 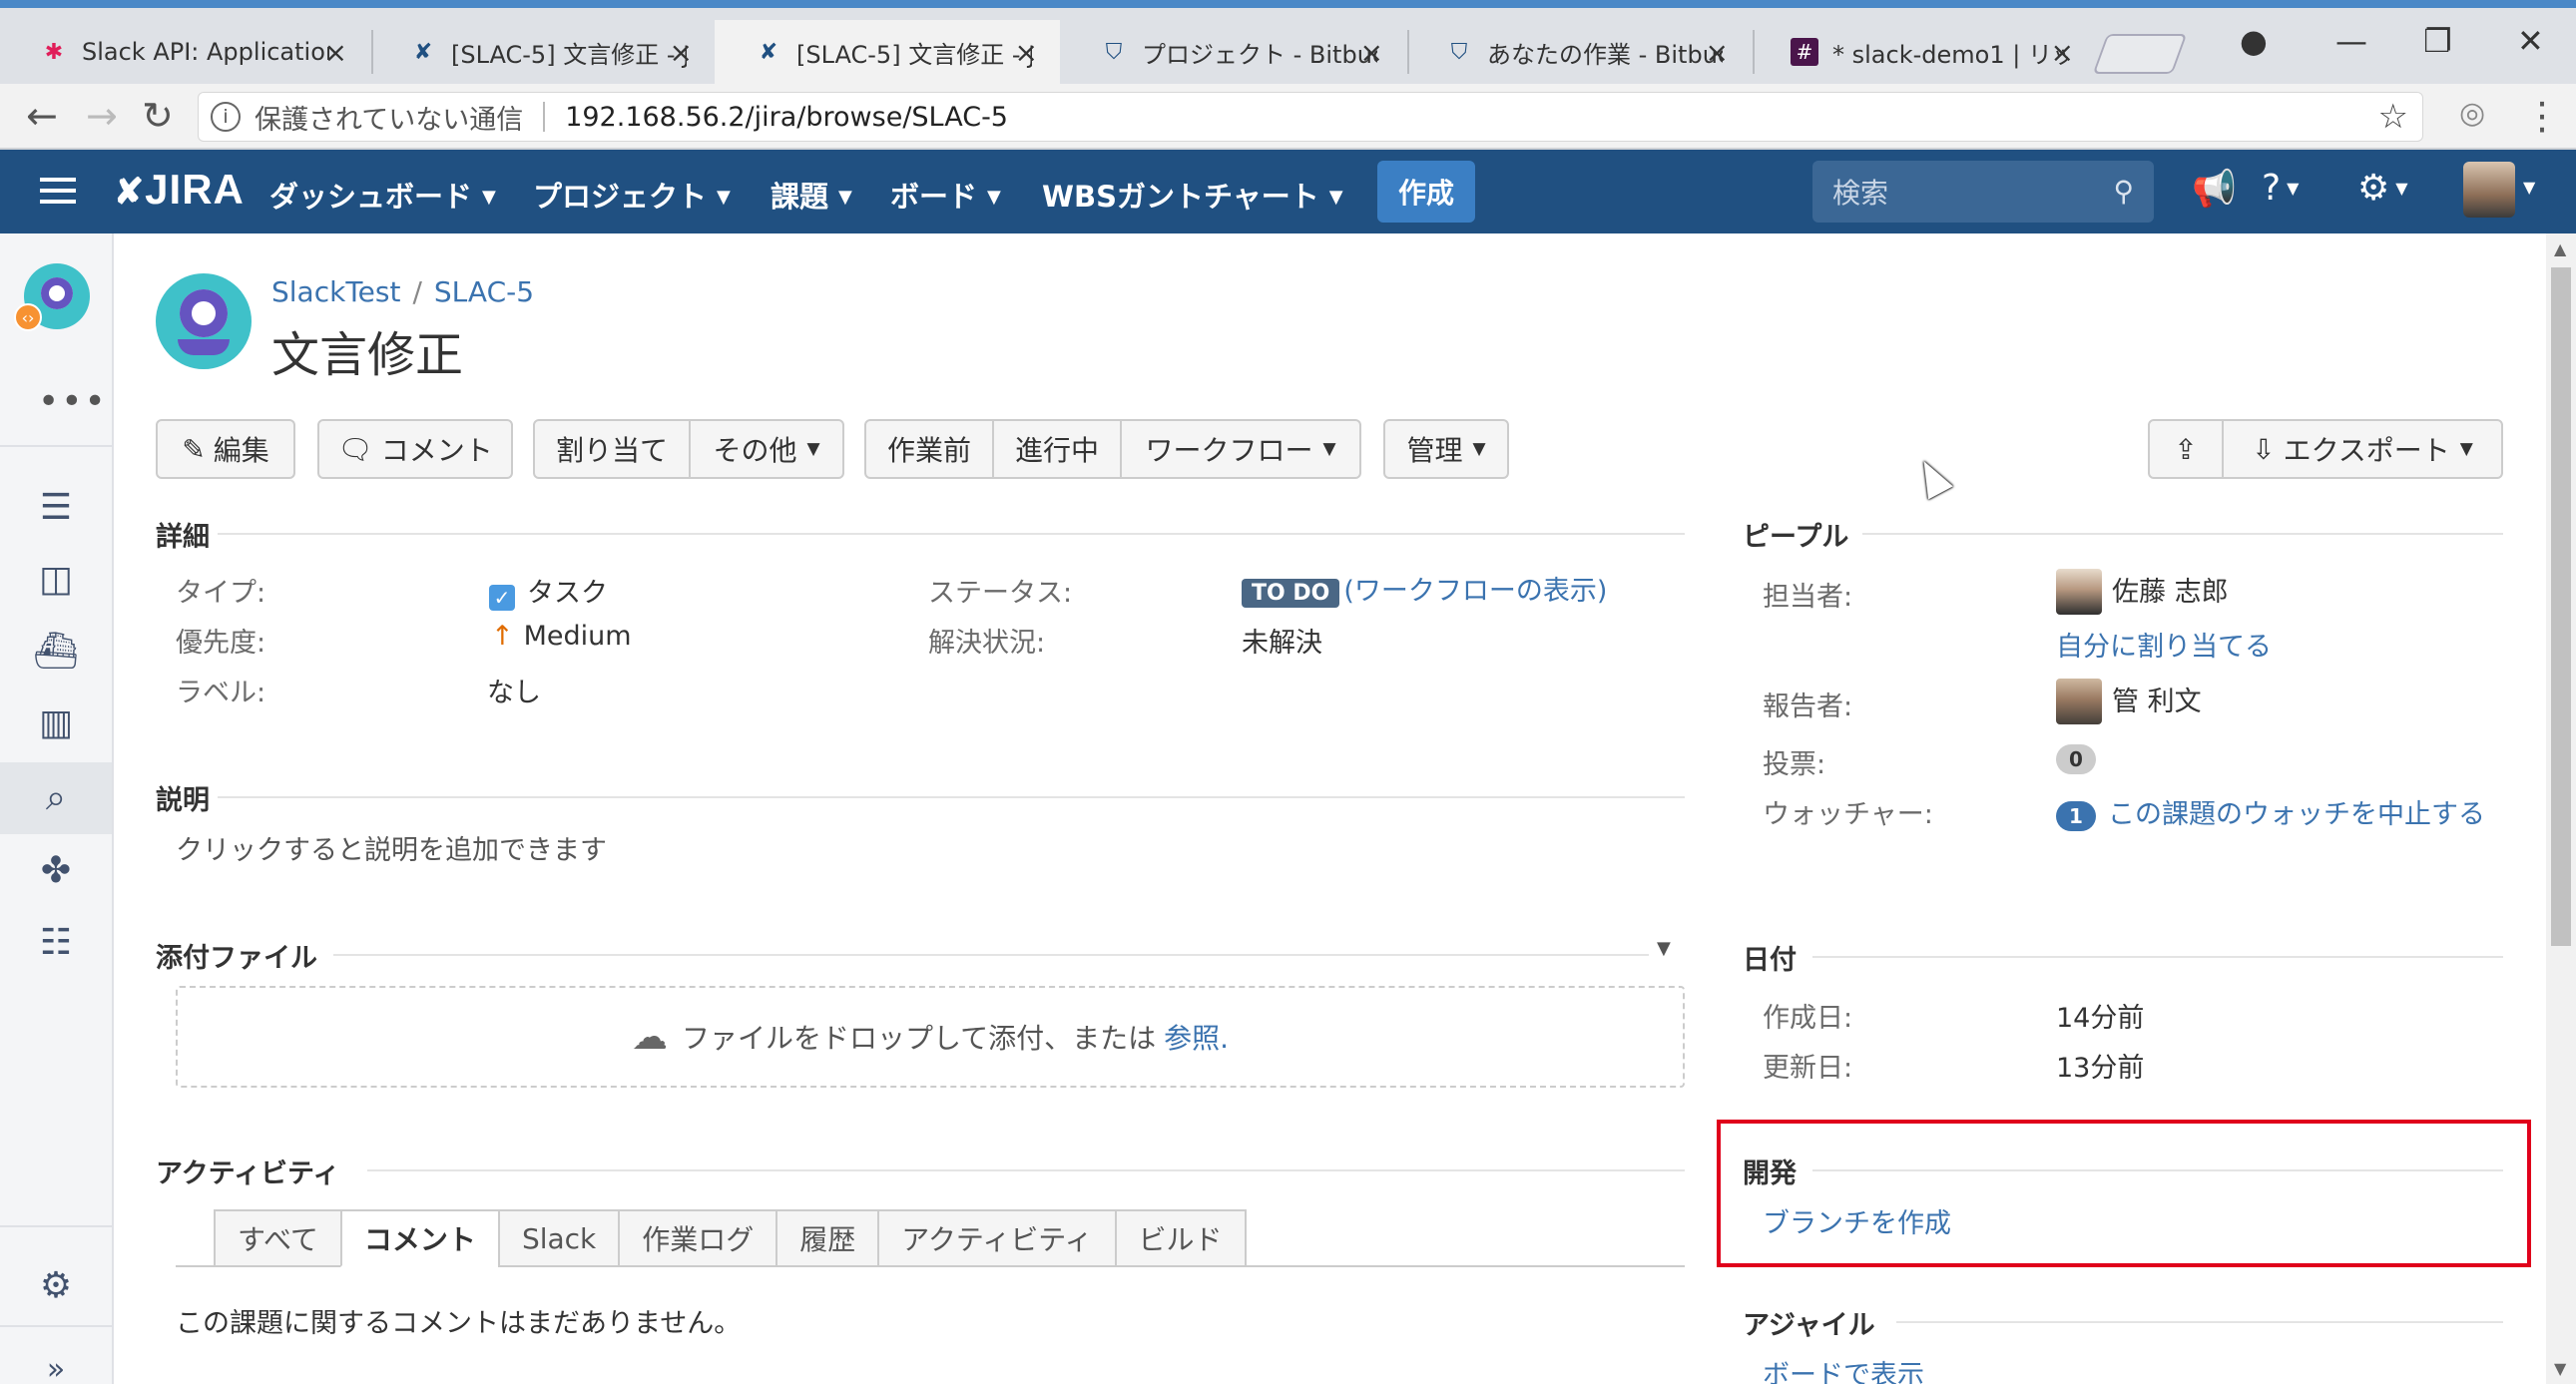 What do you see at coordinates (390, 120) in the screenshot?
I see `security-indicator: 保護されていない通信` at bounding box center [390, 120].